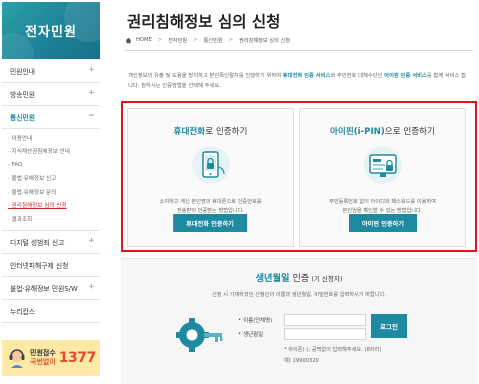 This screenshot has height=384, width=479. What do you see at coordinates (204, 22) in the screenshot?
I see `page-title: 권리침해정보 심의 신청` at bounding box center [204, 22].